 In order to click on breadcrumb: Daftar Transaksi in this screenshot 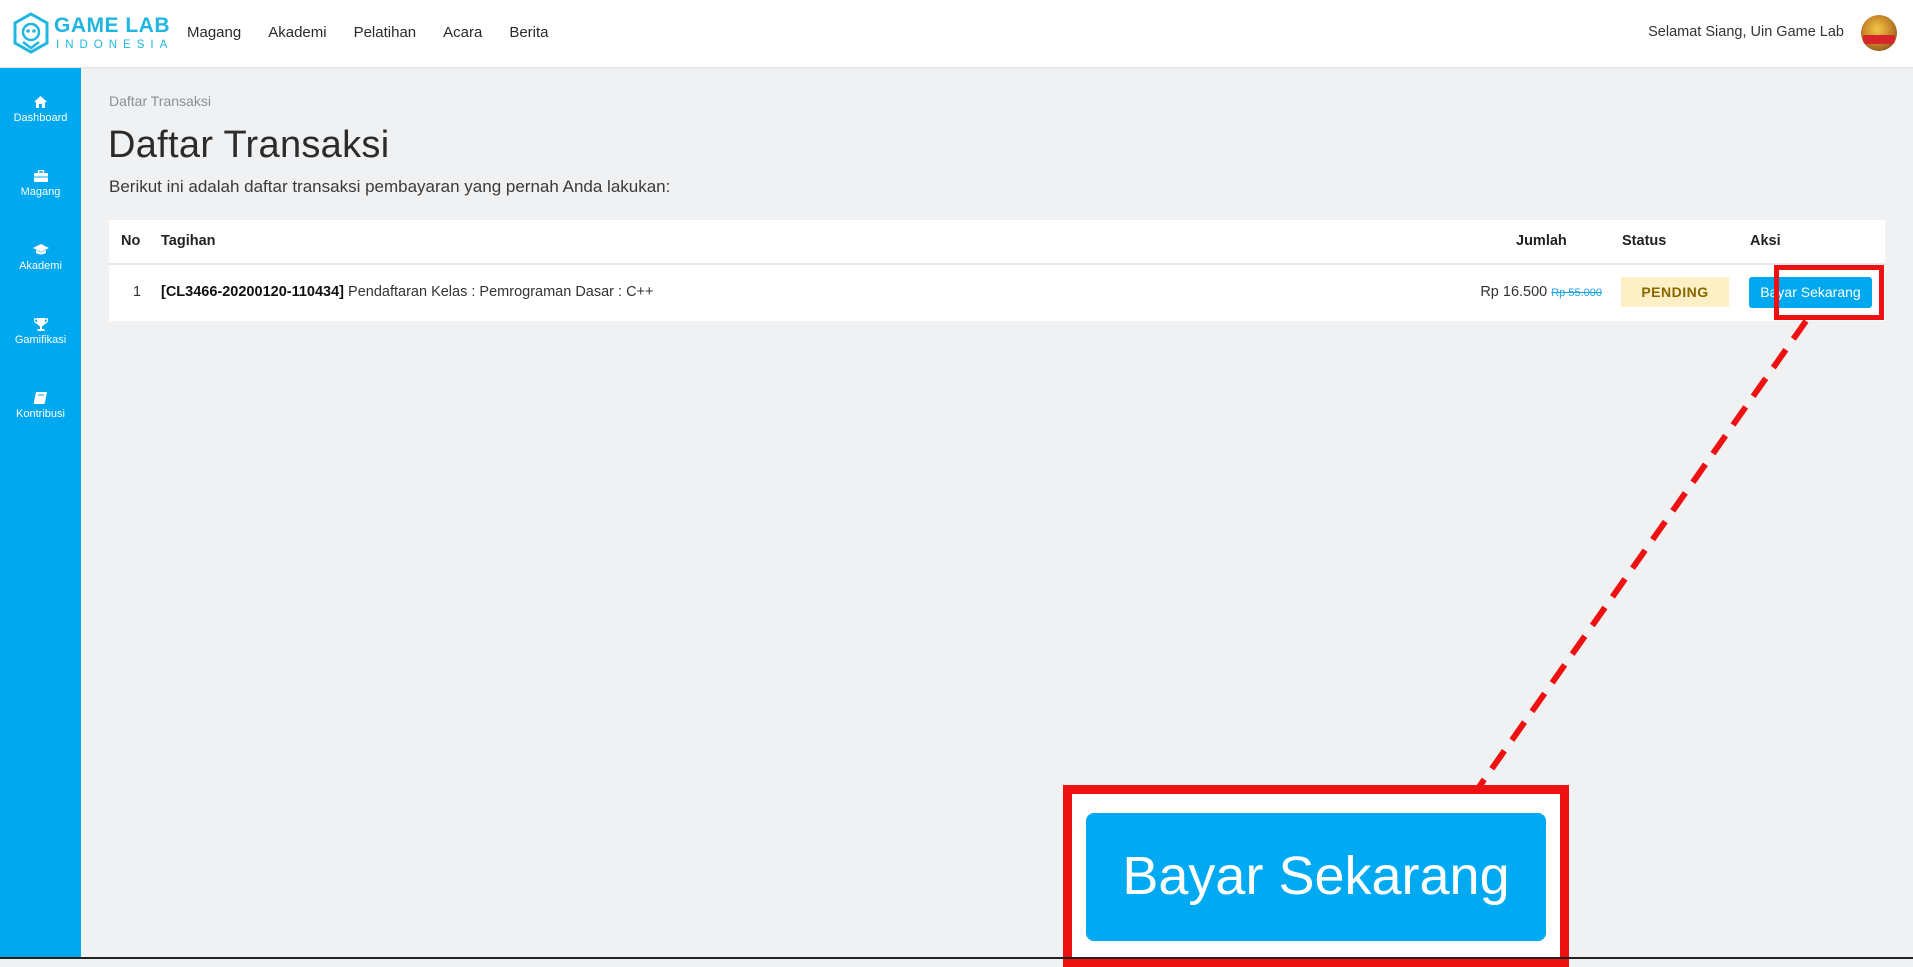, I will do `click(160, 101)`.